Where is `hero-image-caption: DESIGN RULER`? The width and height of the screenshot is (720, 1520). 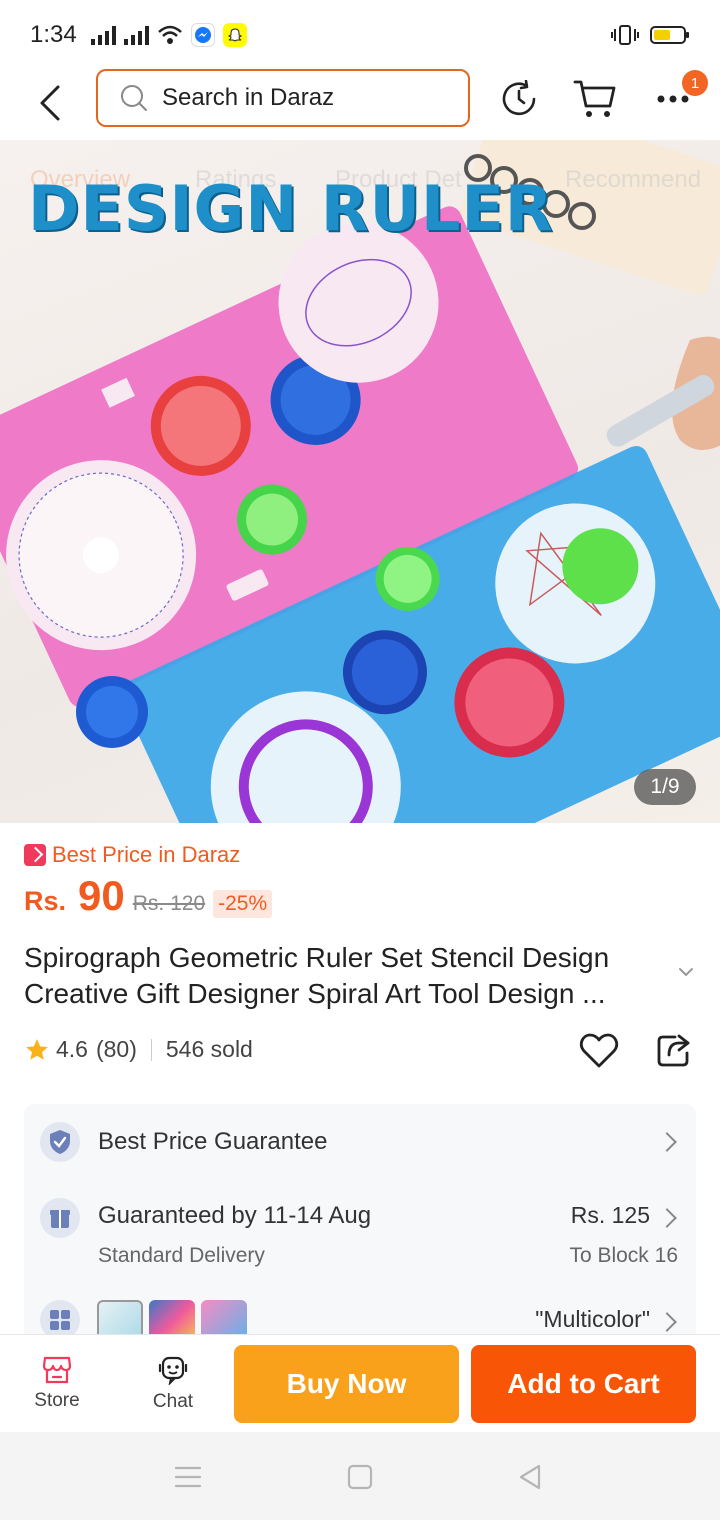 hero-image-caption: DESIGN RULER is located at coordinates (291, 208).